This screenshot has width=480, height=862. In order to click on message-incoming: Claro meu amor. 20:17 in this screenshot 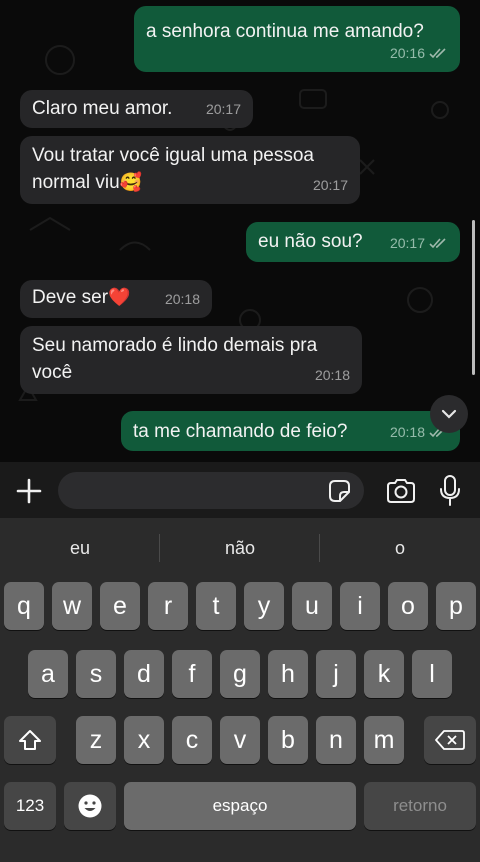, I will do `click(136, 109)`.